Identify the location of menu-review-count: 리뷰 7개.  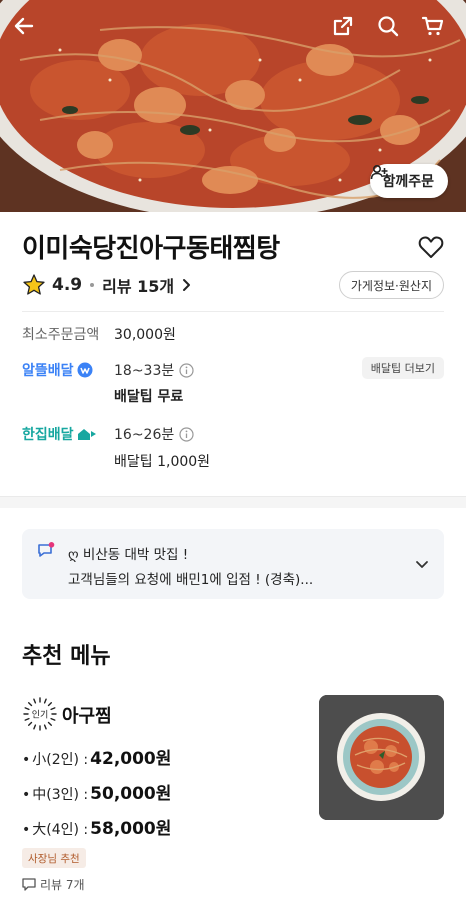
(53, 884).